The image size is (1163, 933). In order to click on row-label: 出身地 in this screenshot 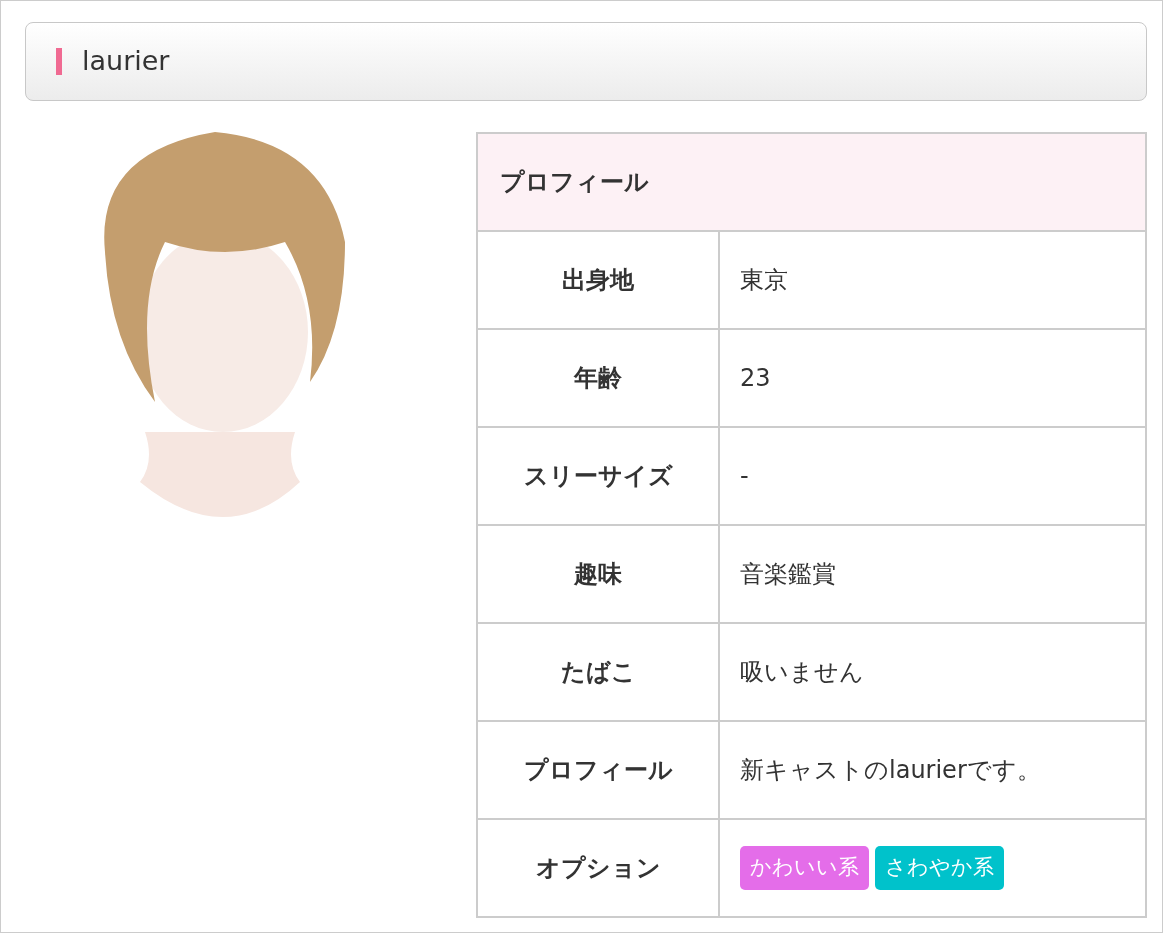, I will do `click(598, 280)`.